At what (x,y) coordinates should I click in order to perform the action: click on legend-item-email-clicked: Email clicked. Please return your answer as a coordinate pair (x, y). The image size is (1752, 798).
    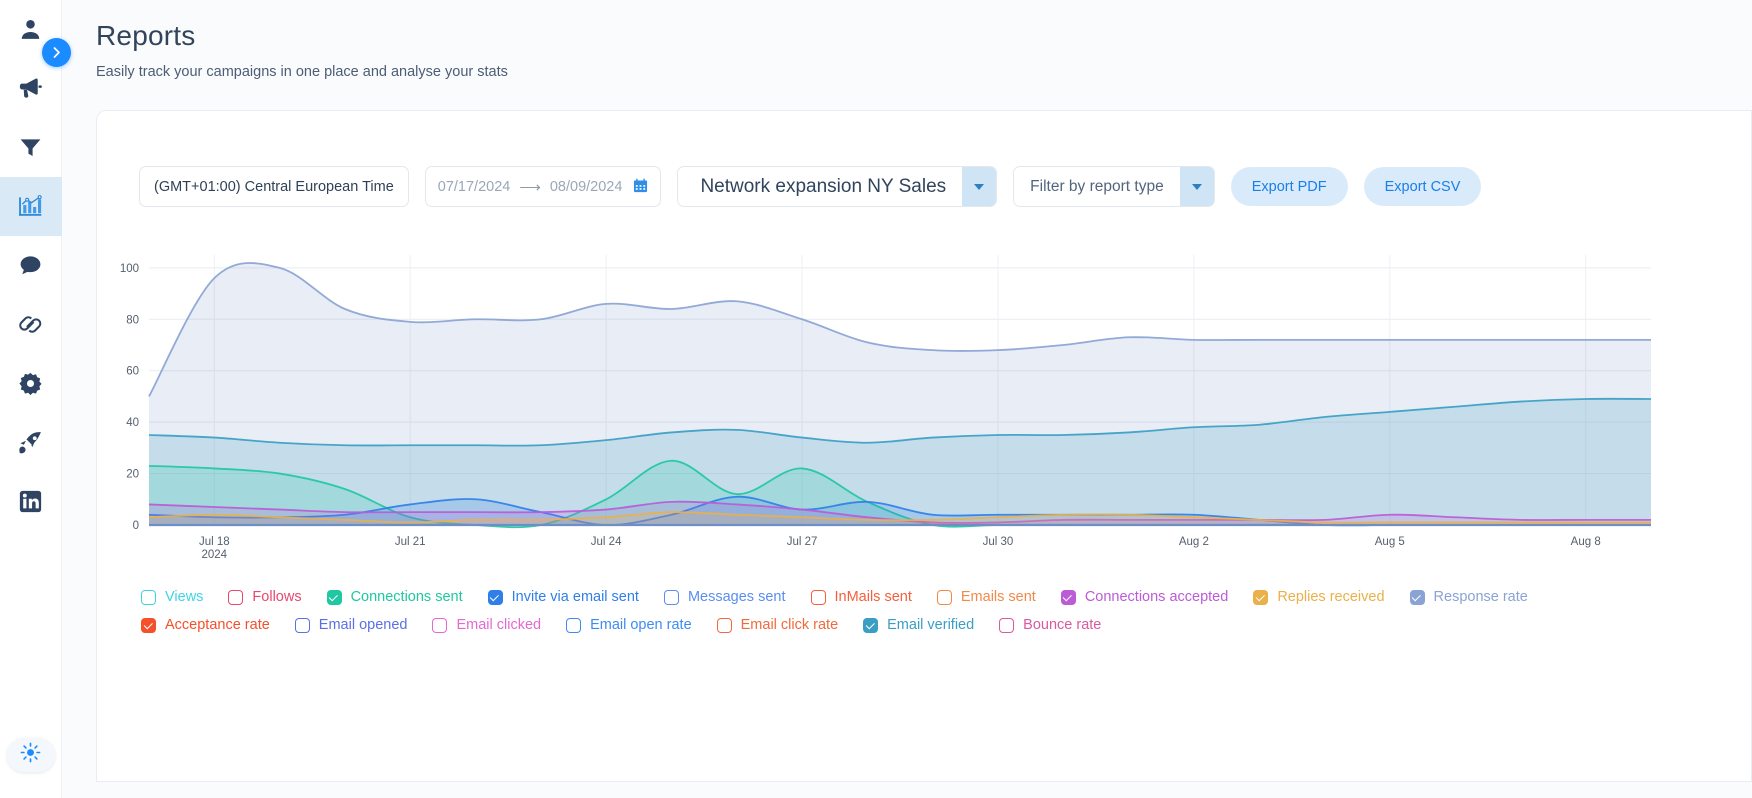
    Looking at the image, I should click on (486, 625).